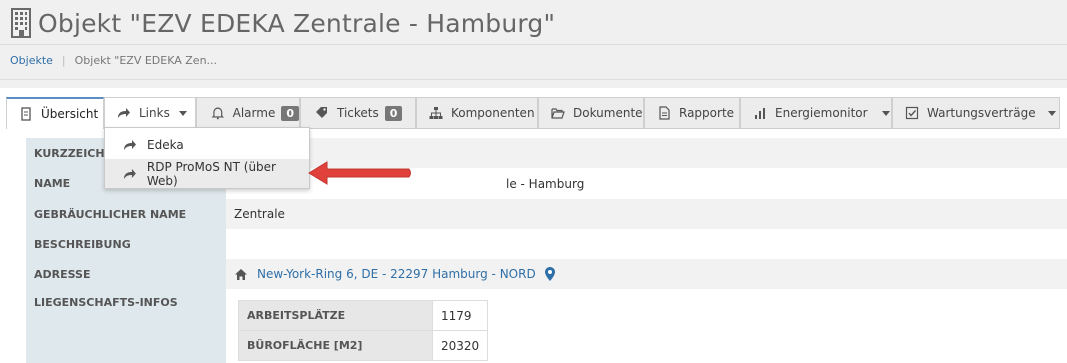 Image resolution: width=1067 pixels, height=363 pixels. Describe the element at coordinates (207, 144) in the screenshot. I see `menu-item-edeka: Edeka` at that location.